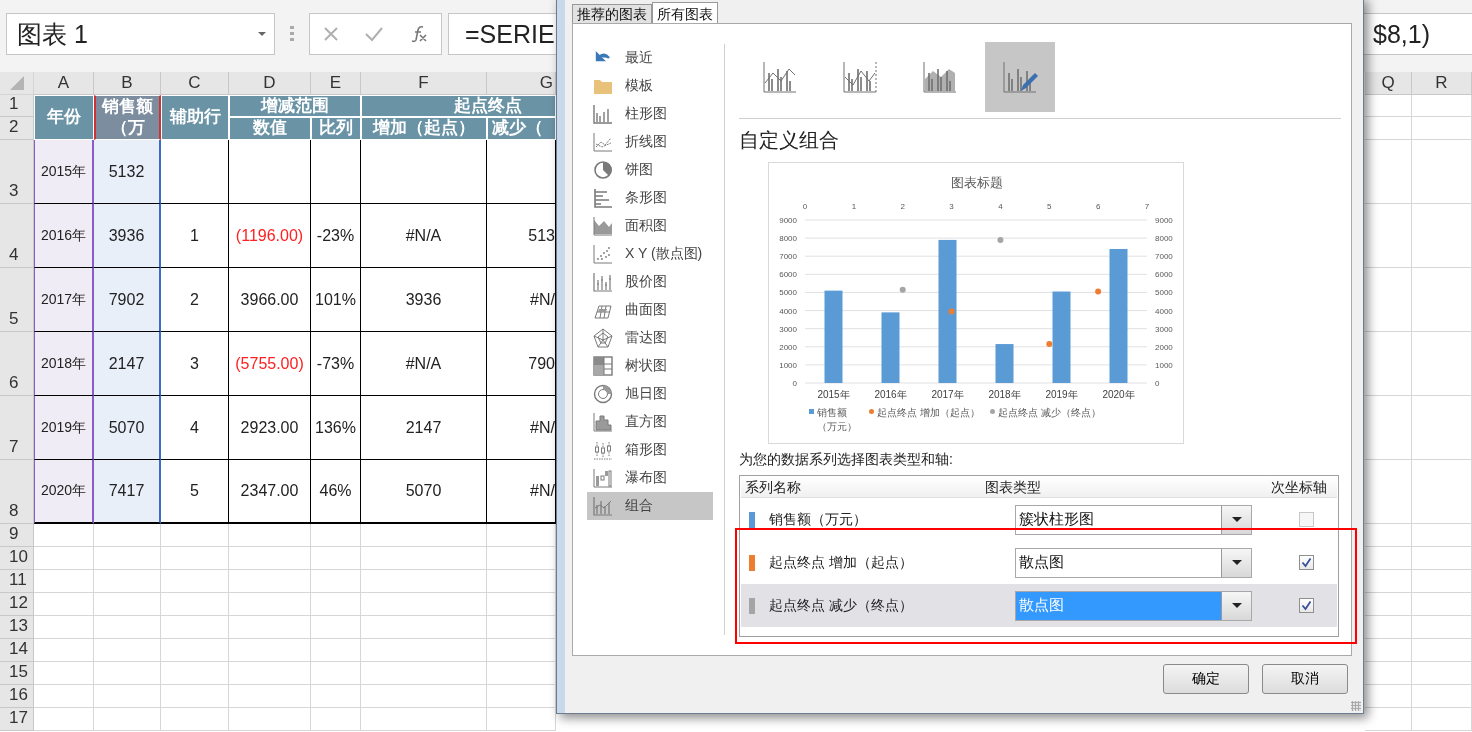 The height and width of the screenshot is (732, 1472). What do you see at coordinates (17, 300) in the screenshot?
I see `row-header: 5` at bounding box center [17, 300].